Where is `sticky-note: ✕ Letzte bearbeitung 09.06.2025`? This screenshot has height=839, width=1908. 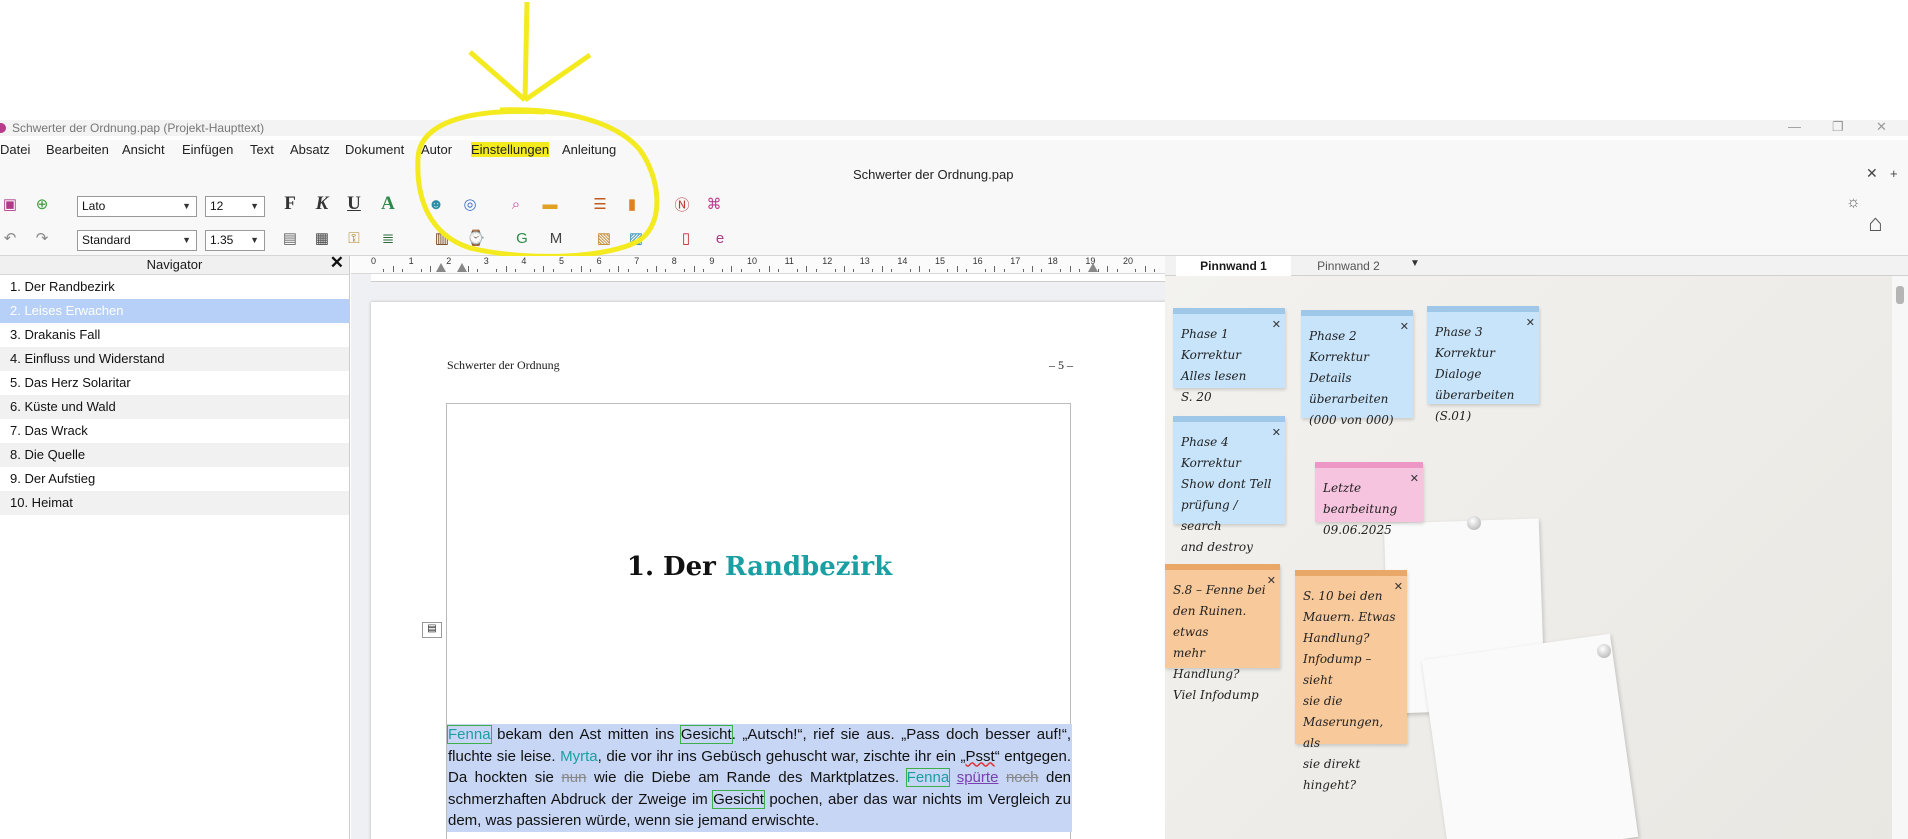
sticky-note: ✕ Letzte bearbeitung 09.06.2025 is located at coordinates (1369, 499).